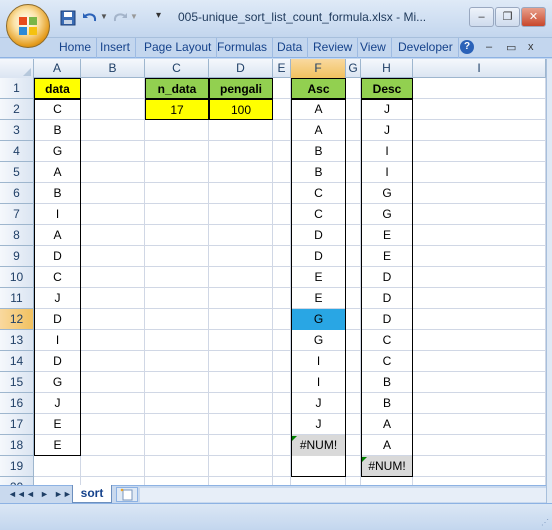 This screenshot has height=530, width=552. Describe the element at coordinates (17, 403) in the screenshot. I see `row-header-16: 16` at that location.